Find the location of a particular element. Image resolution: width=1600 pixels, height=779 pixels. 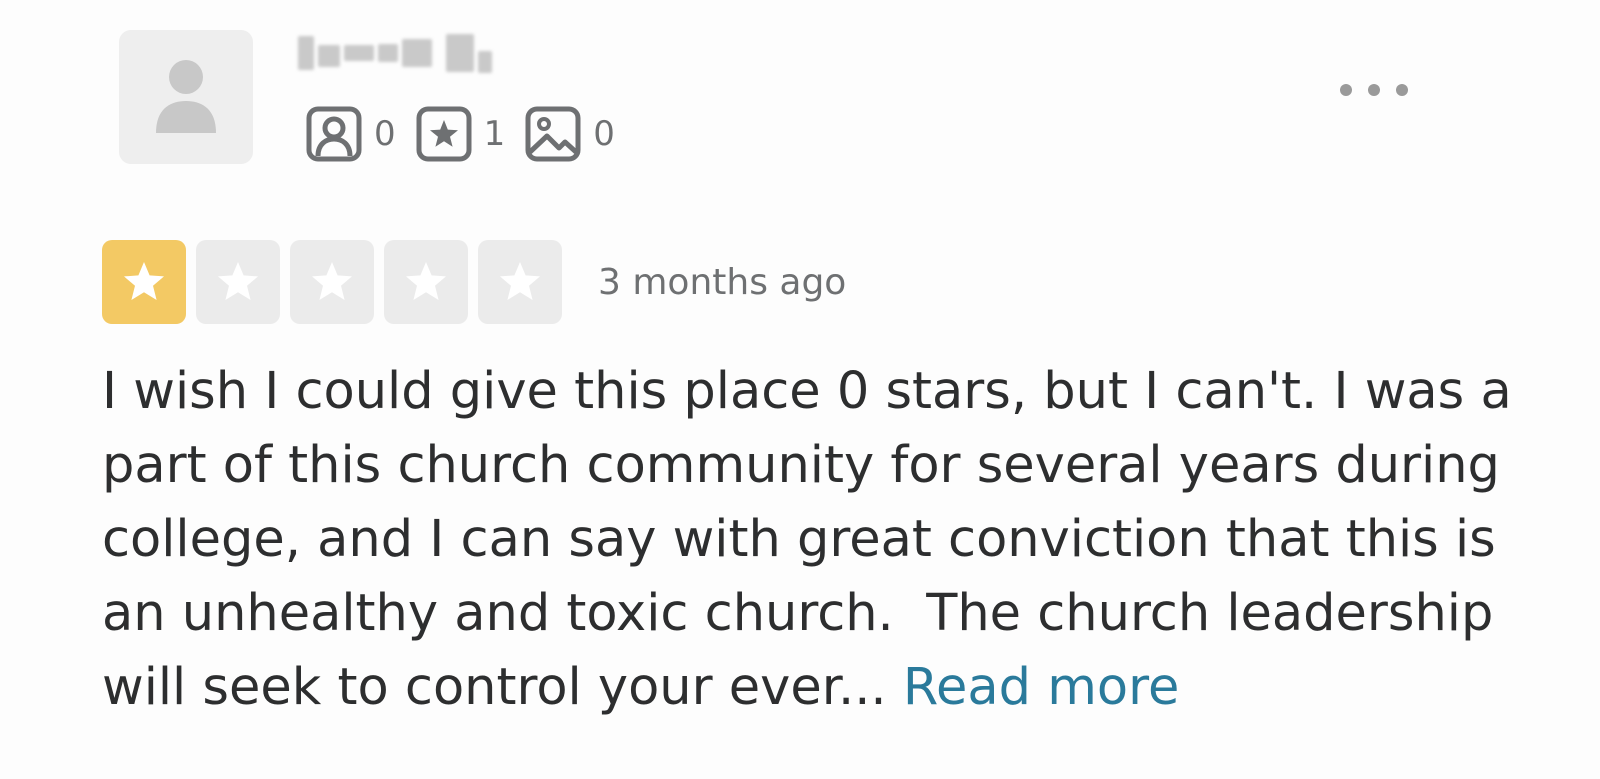

username-redacted is located at coordinates (395, 53).